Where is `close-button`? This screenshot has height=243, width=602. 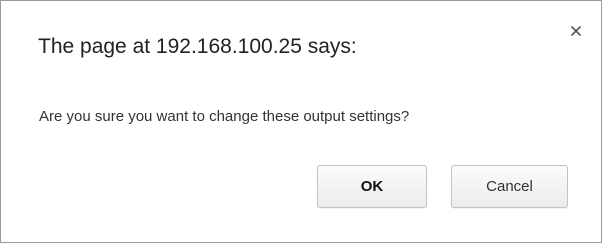
close-button is located at coordinates (576, 31).